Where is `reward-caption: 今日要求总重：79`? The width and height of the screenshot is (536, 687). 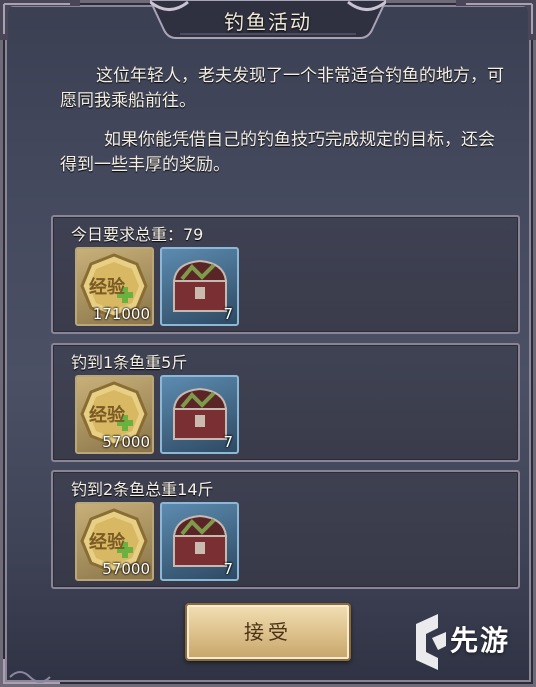 reward-caption: 今日要求总重：79 is located at coordinates (137, 234).